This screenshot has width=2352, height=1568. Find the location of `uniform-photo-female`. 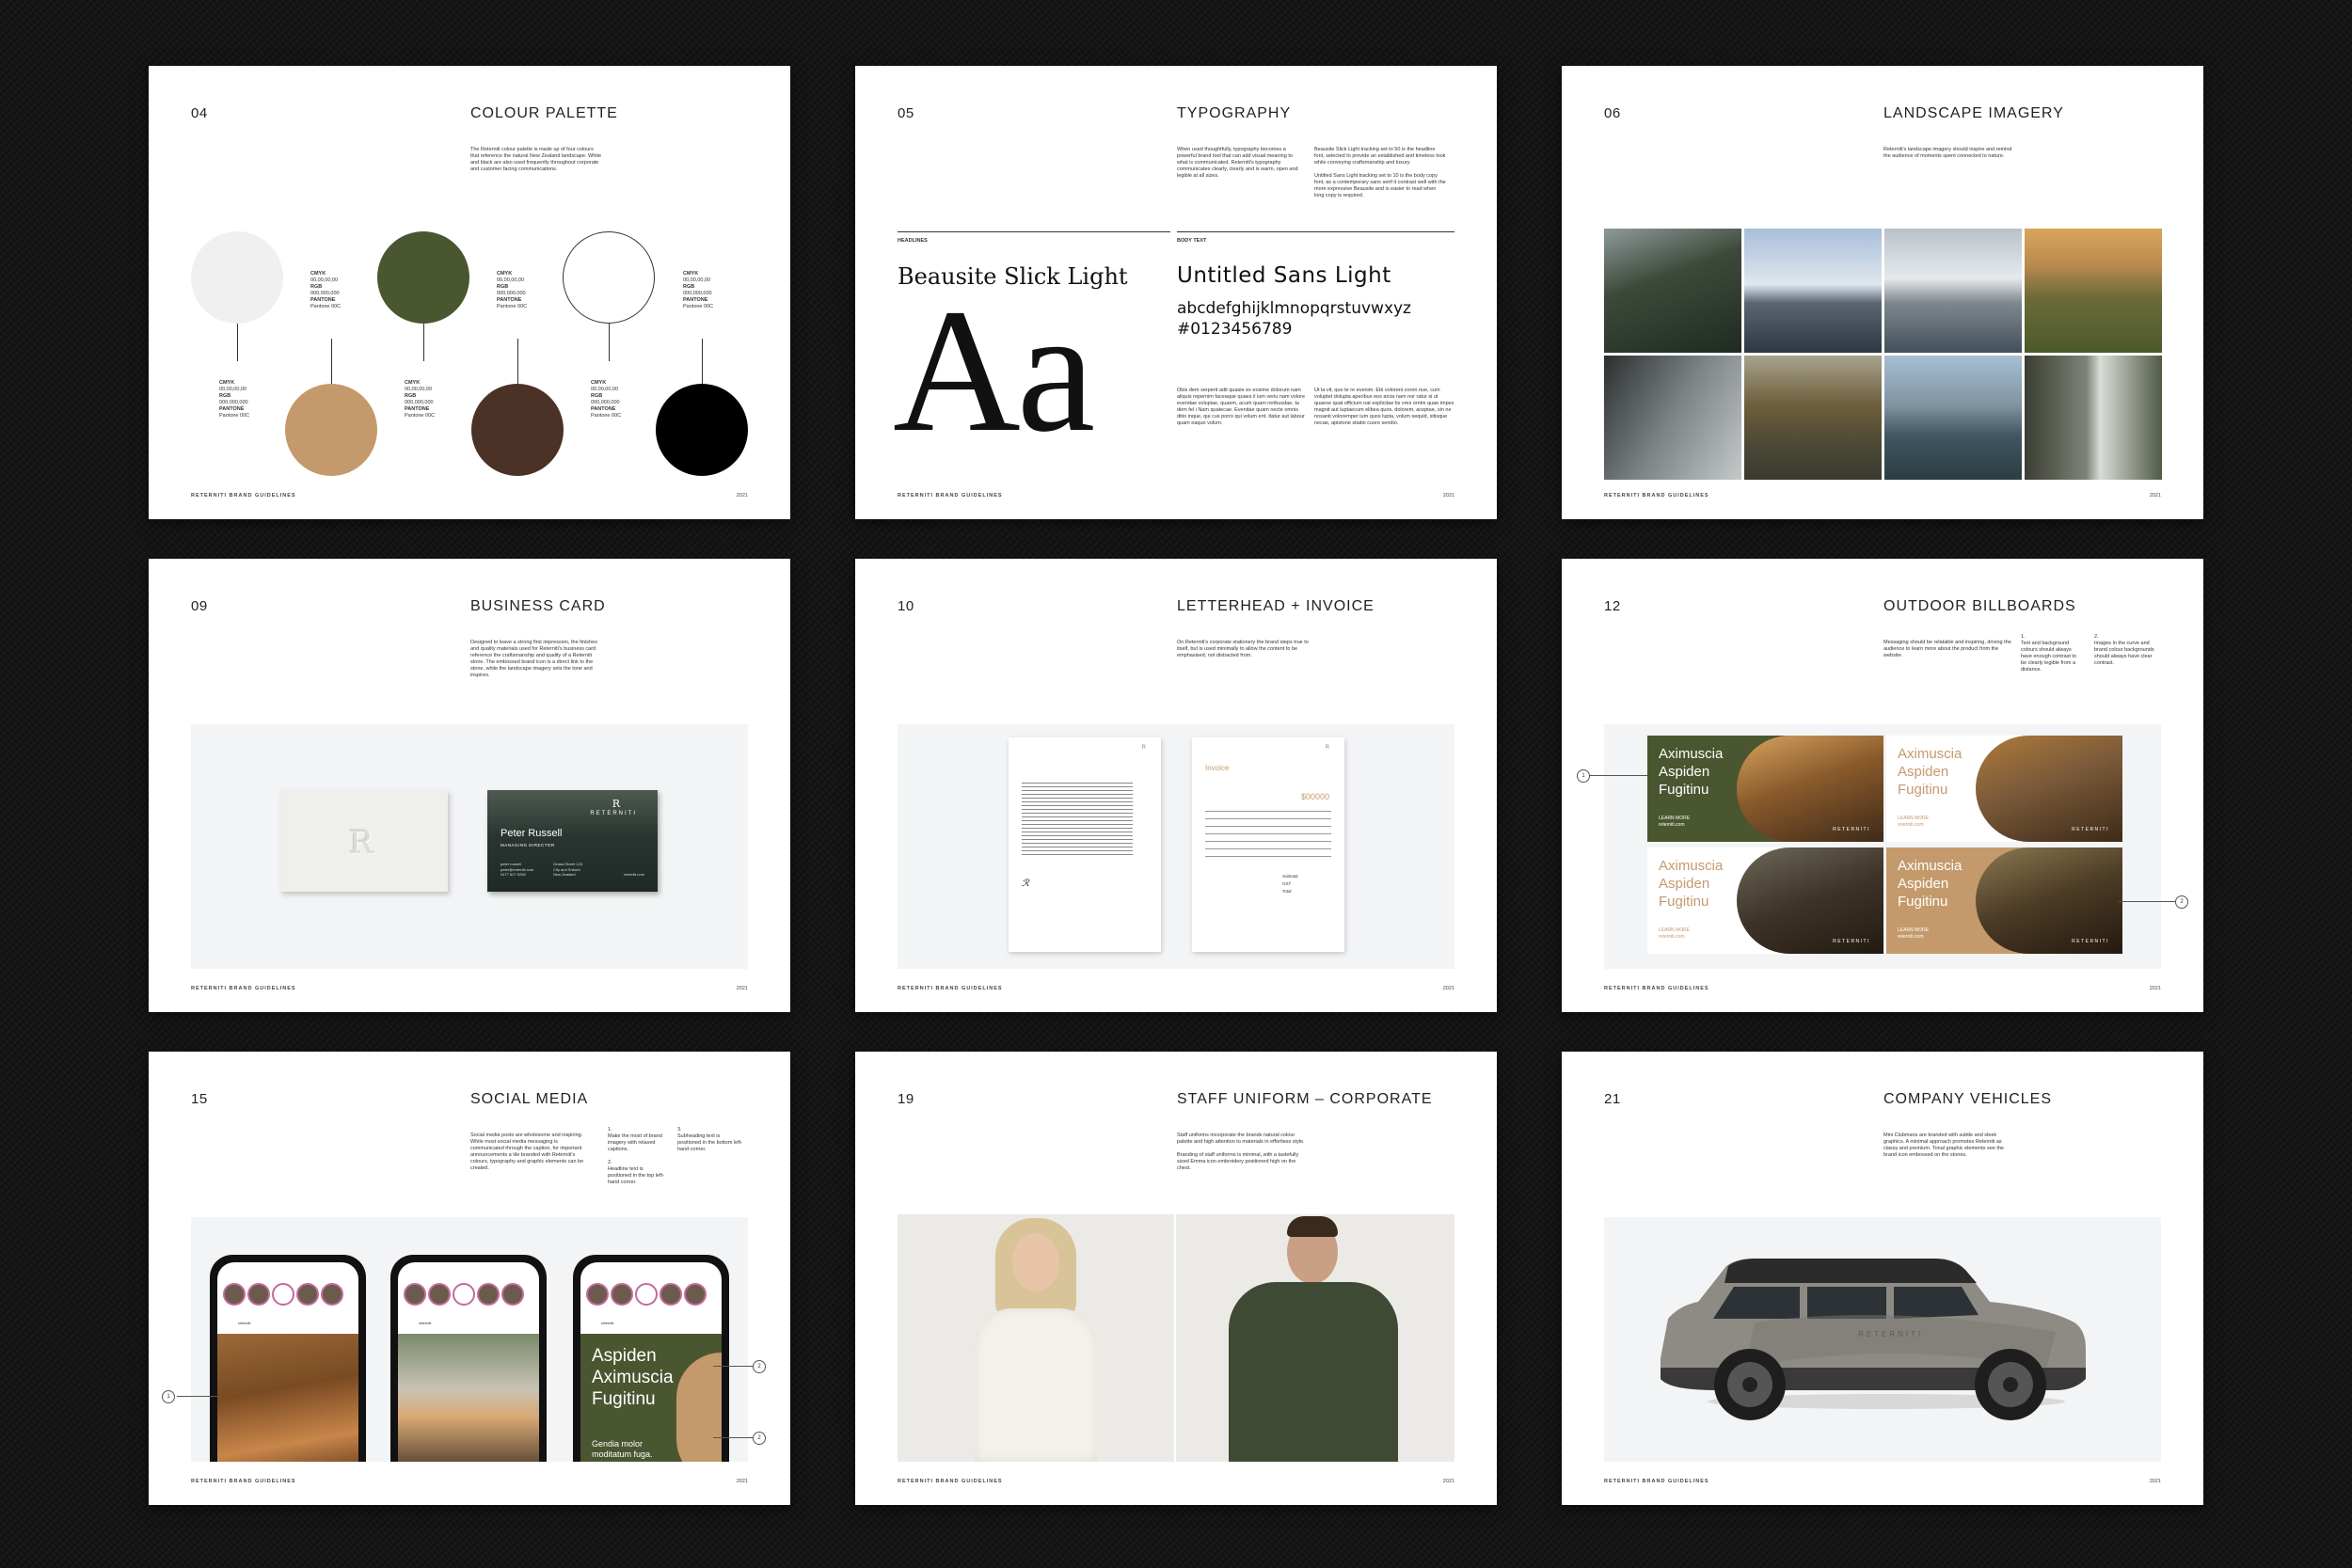

uniform-photo-female is located at coordinates (1036, 1338).